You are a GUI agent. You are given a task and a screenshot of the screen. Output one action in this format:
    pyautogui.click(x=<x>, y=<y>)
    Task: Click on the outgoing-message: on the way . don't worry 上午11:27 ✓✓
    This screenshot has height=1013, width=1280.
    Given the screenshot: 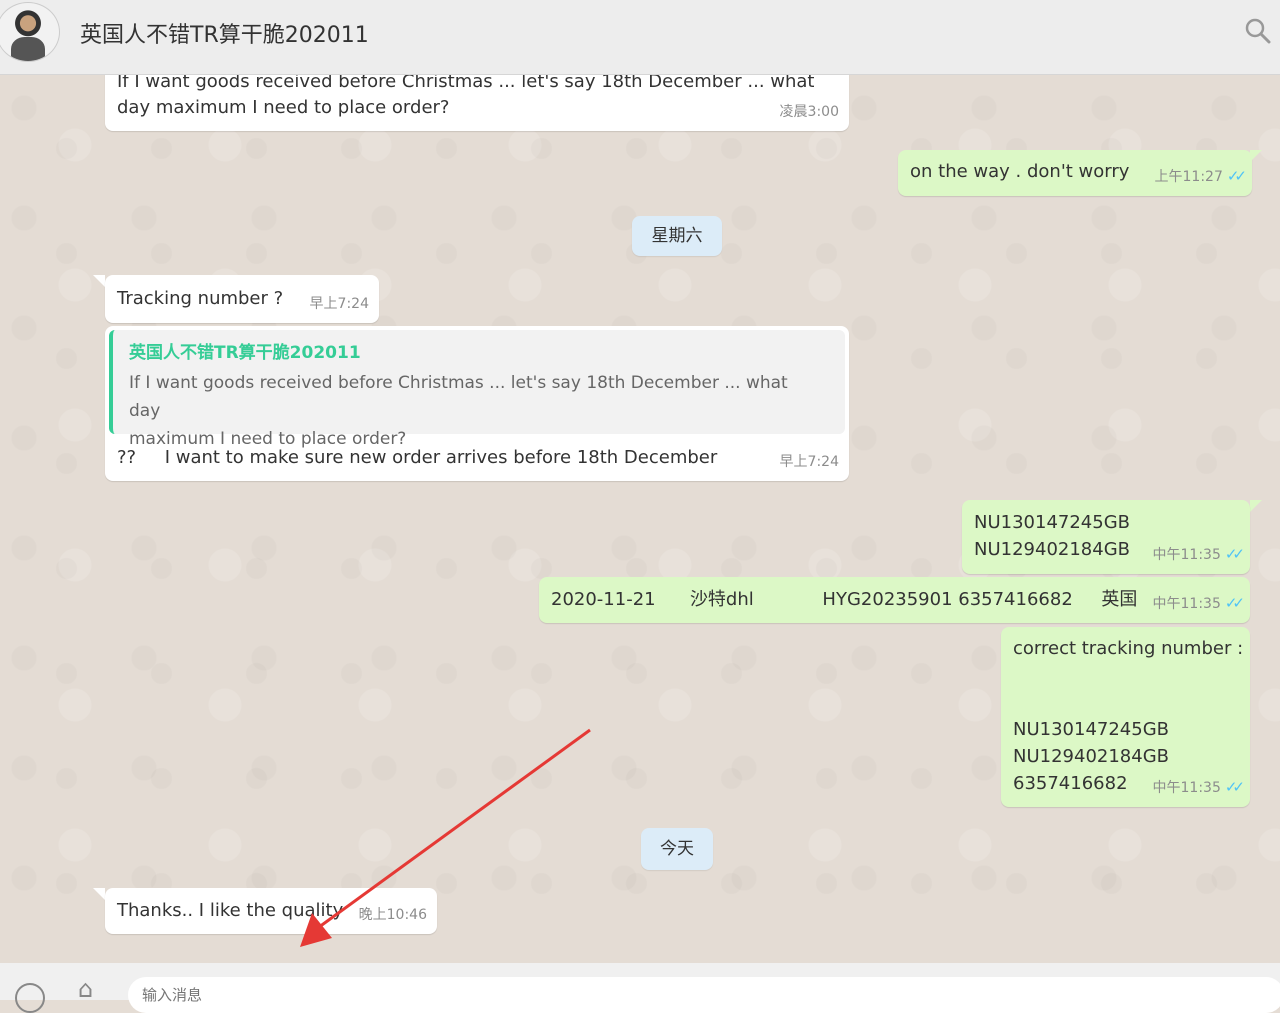 What is the action you would take?
    pyautogui.click(x=1075, y=173)
    